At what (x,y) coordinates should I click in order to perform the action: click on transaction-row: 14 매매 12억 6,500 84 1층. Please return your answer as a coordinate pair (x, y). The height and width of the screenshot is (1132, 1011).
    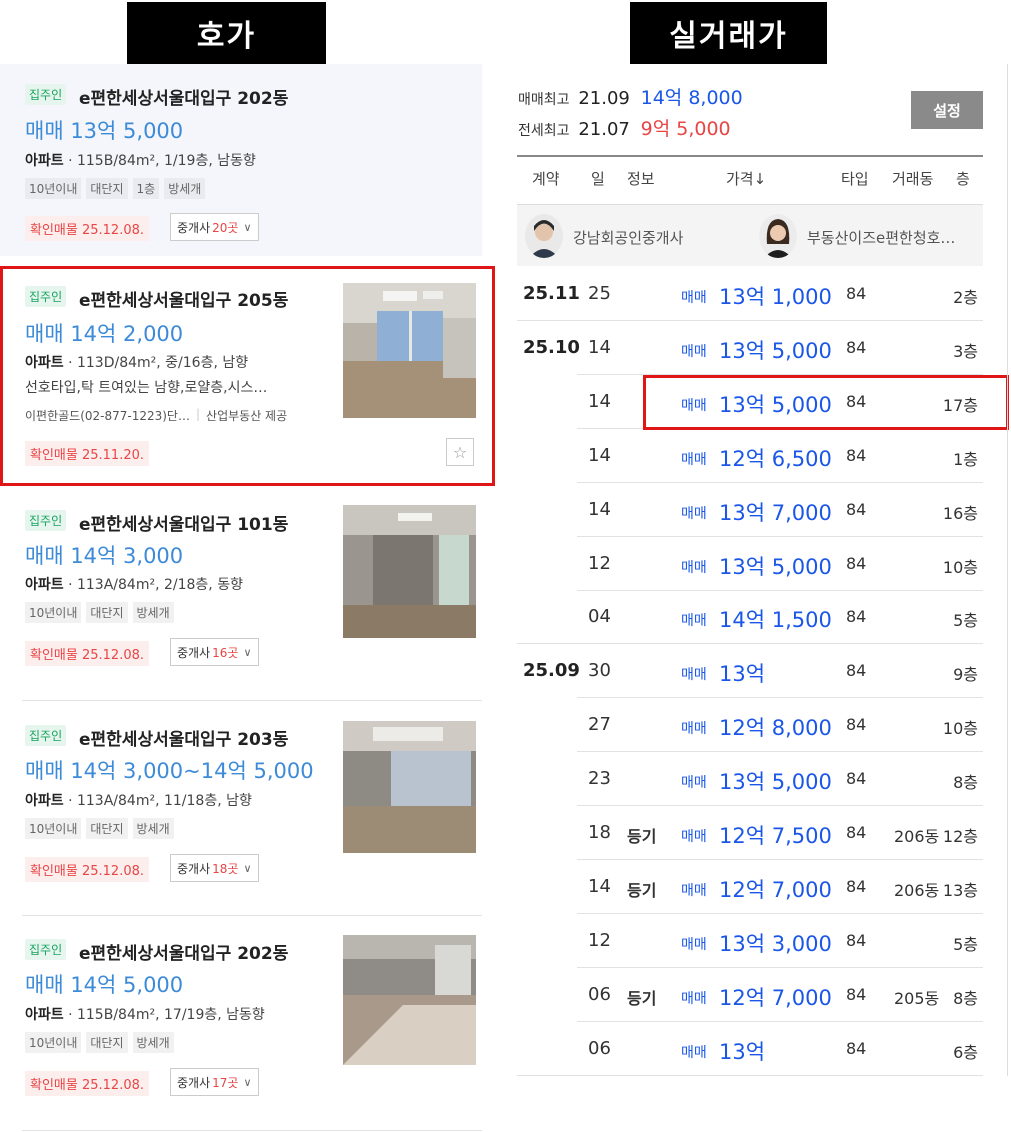
    Looking at the image, I should click on (750, 456).